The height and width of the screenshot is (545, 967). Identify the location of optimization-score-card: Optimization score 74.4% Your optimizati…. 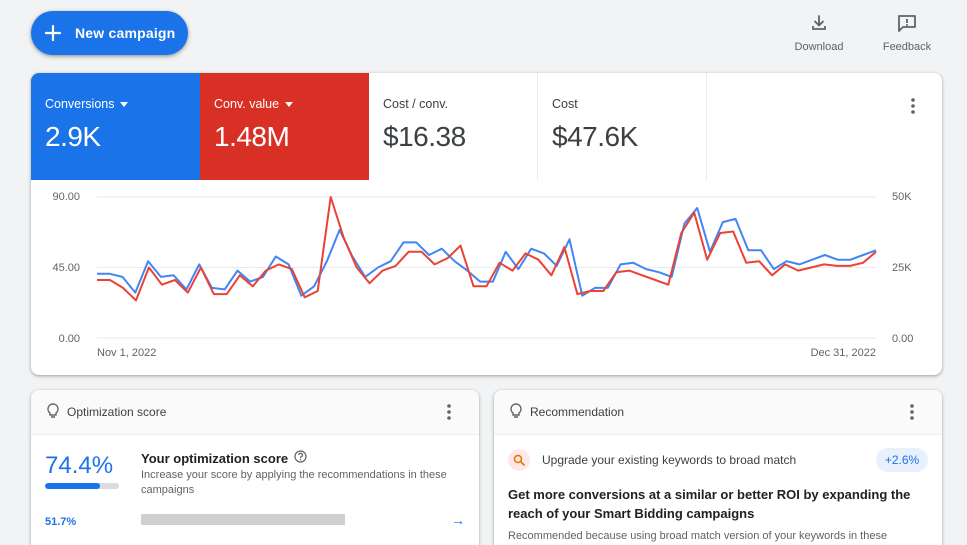
(255, 467).